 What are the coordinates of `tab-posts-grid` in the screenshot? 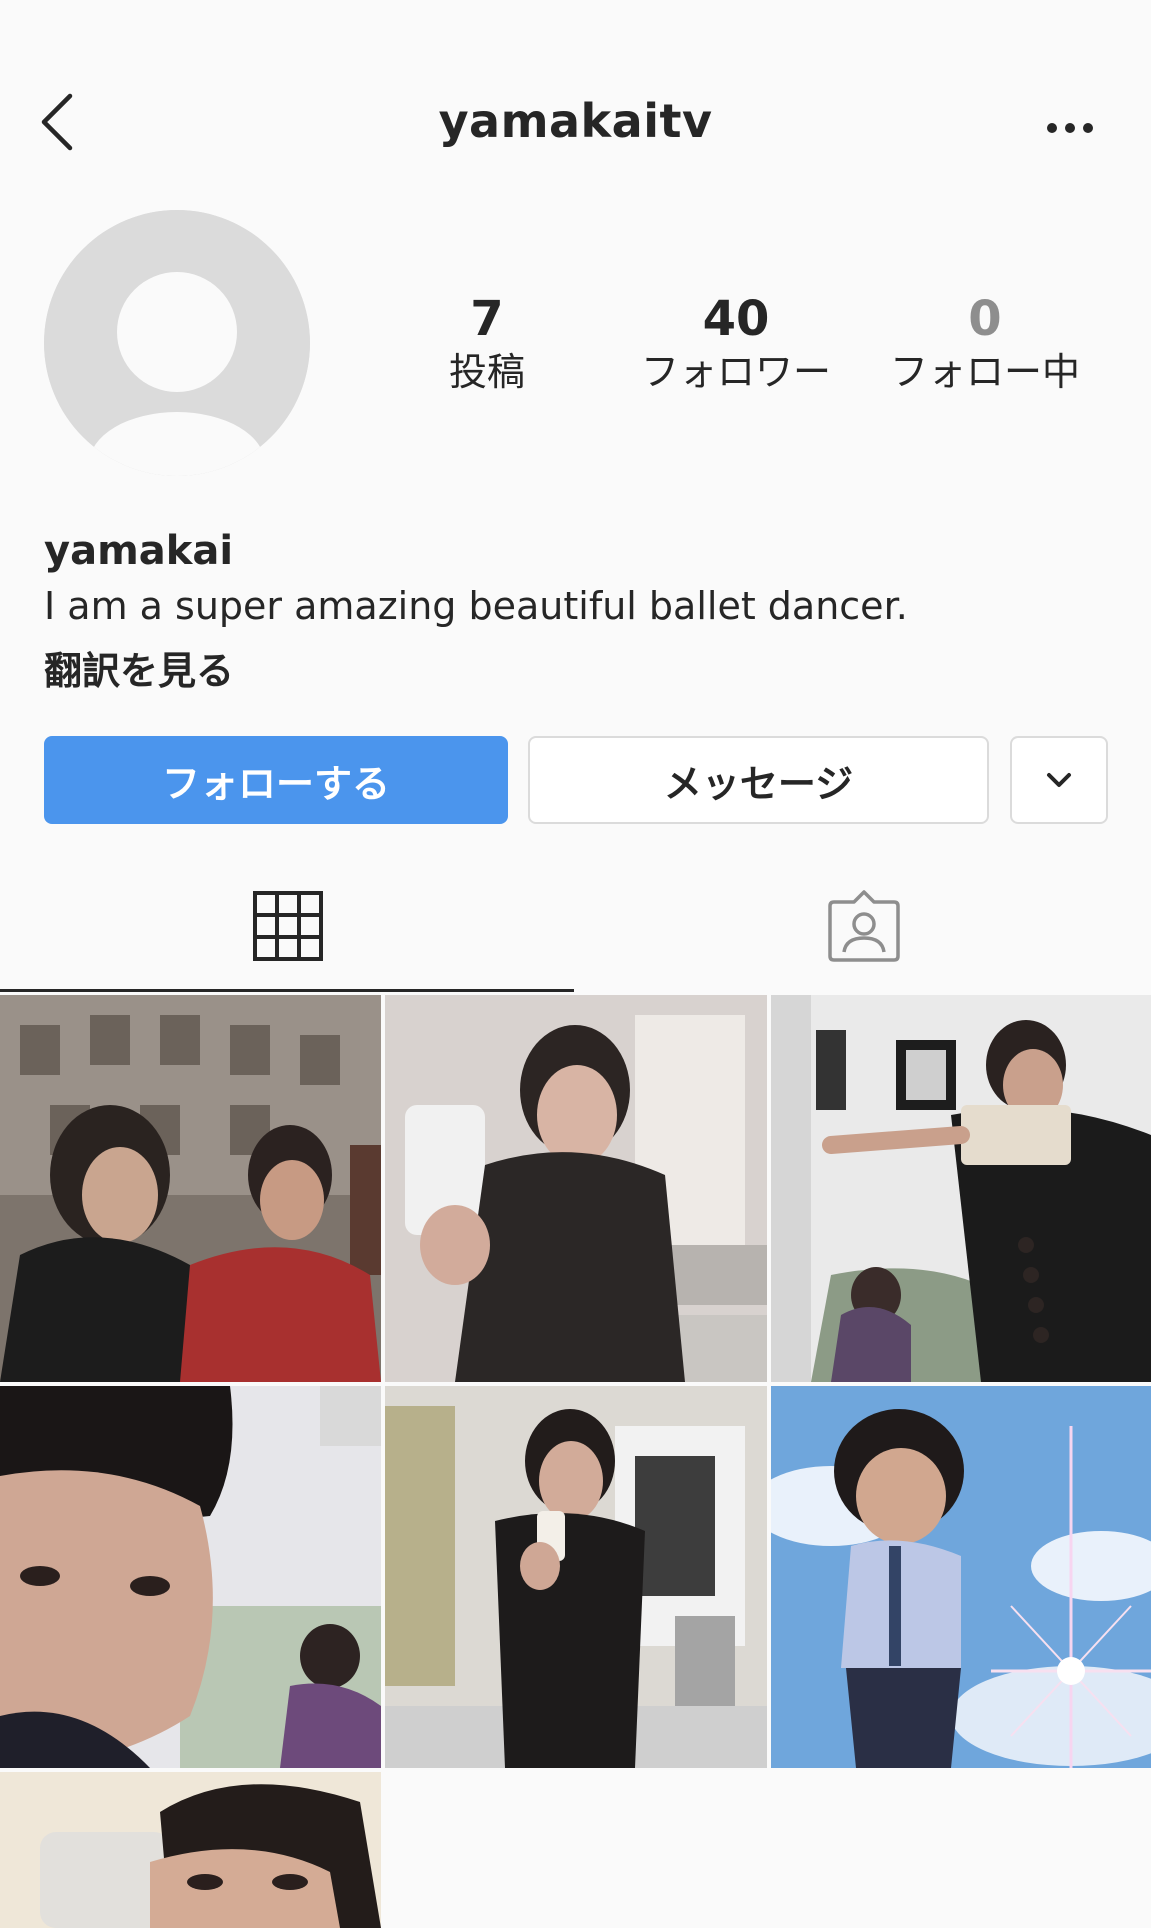 It's located at (287, 926).